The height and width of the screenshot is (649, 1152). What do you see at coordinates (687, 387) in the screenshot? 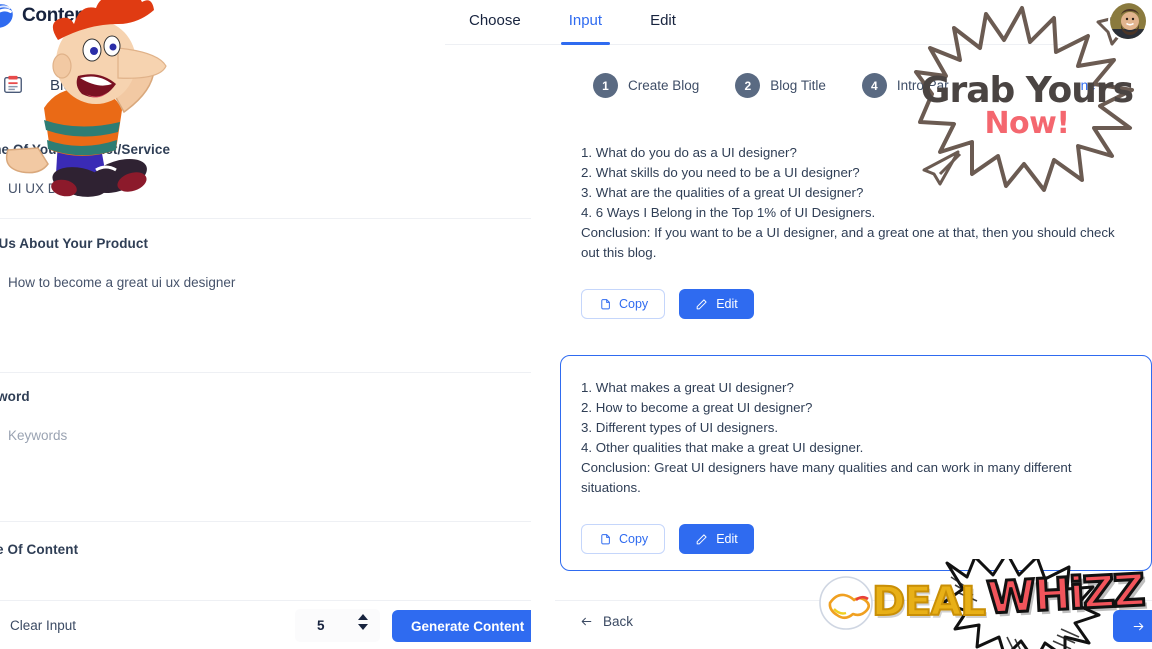
I see `result-line: 1. What makes a great UI designer?` at bounding box center [687, 387].